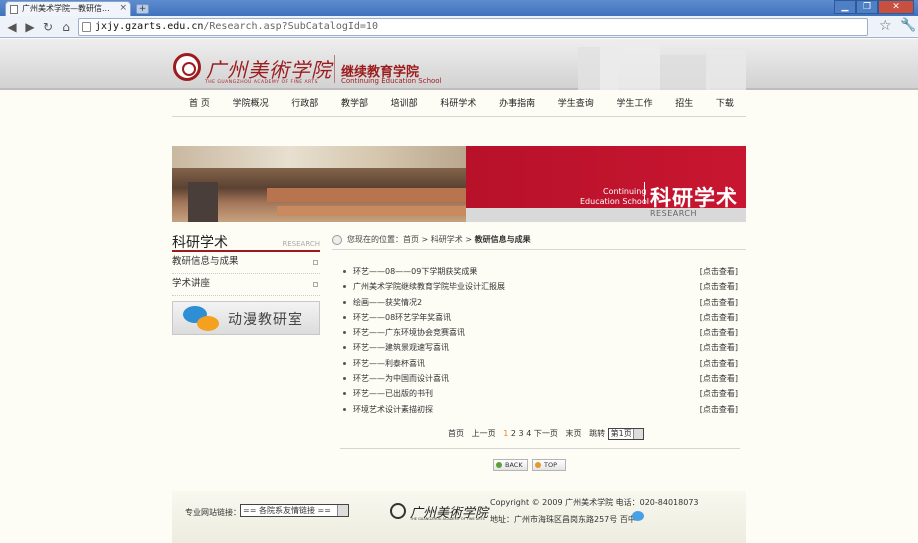 The width and height of the screenshot is (918, 543). I want to click on friend-links-select: == 各院系友情链接 ==, so click(294, 510).